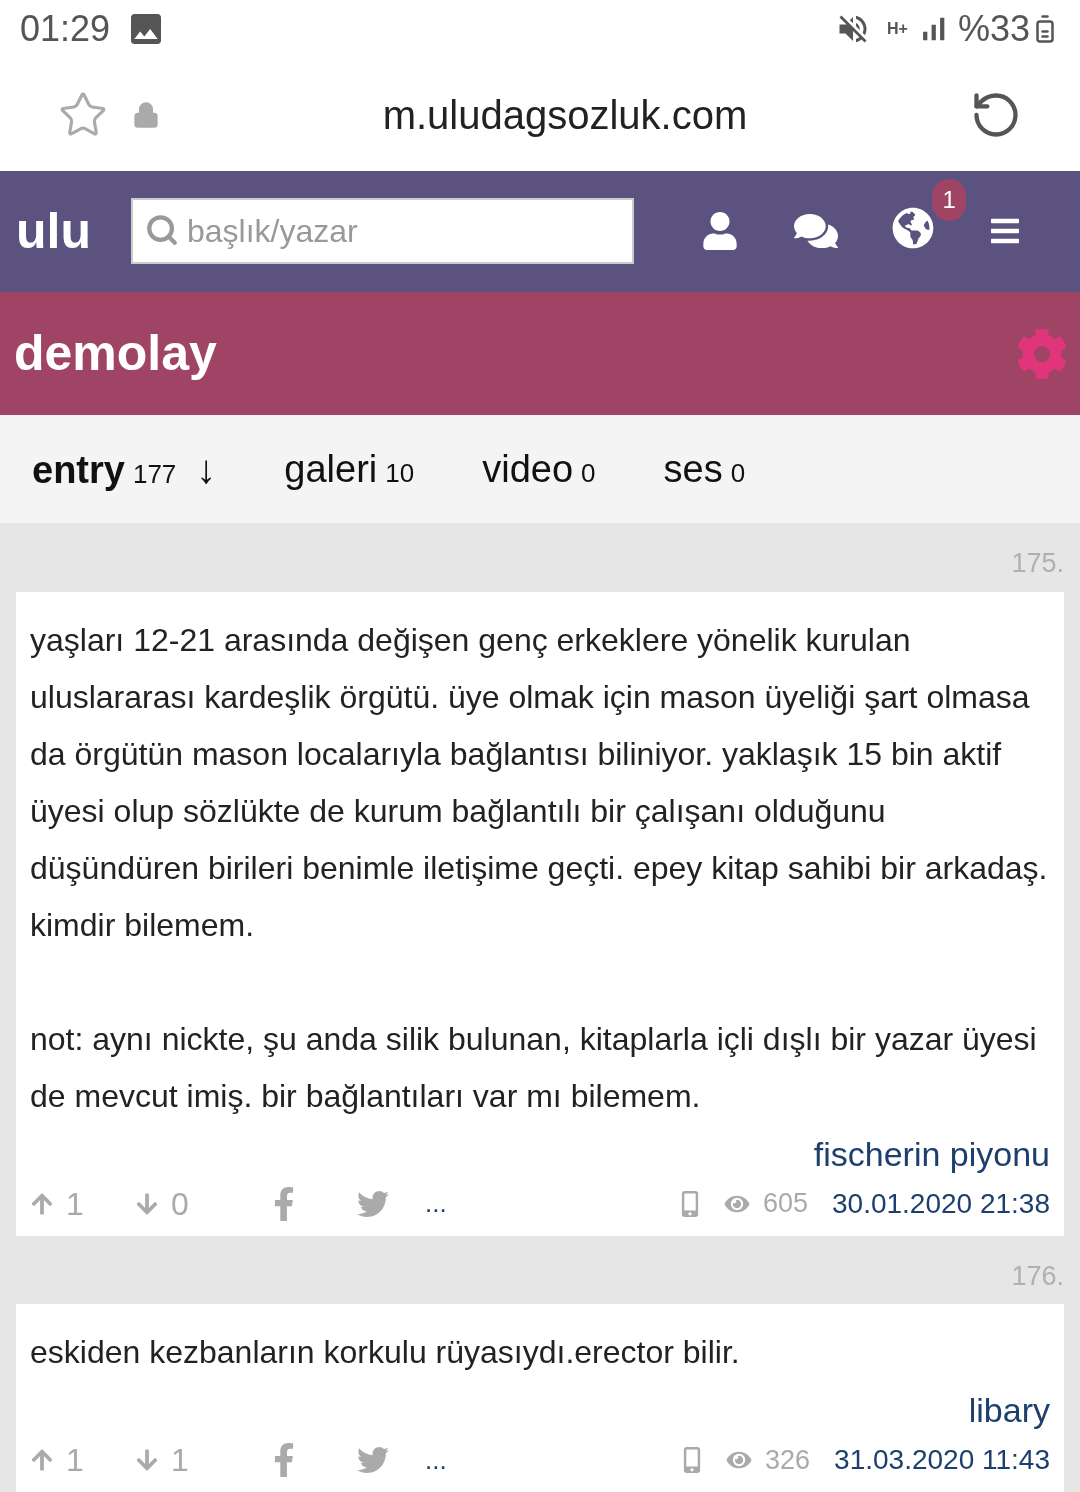 The width and height of the screenshot is (1080, 1492). I want to click on battery-level: %33, so click(993, 29).